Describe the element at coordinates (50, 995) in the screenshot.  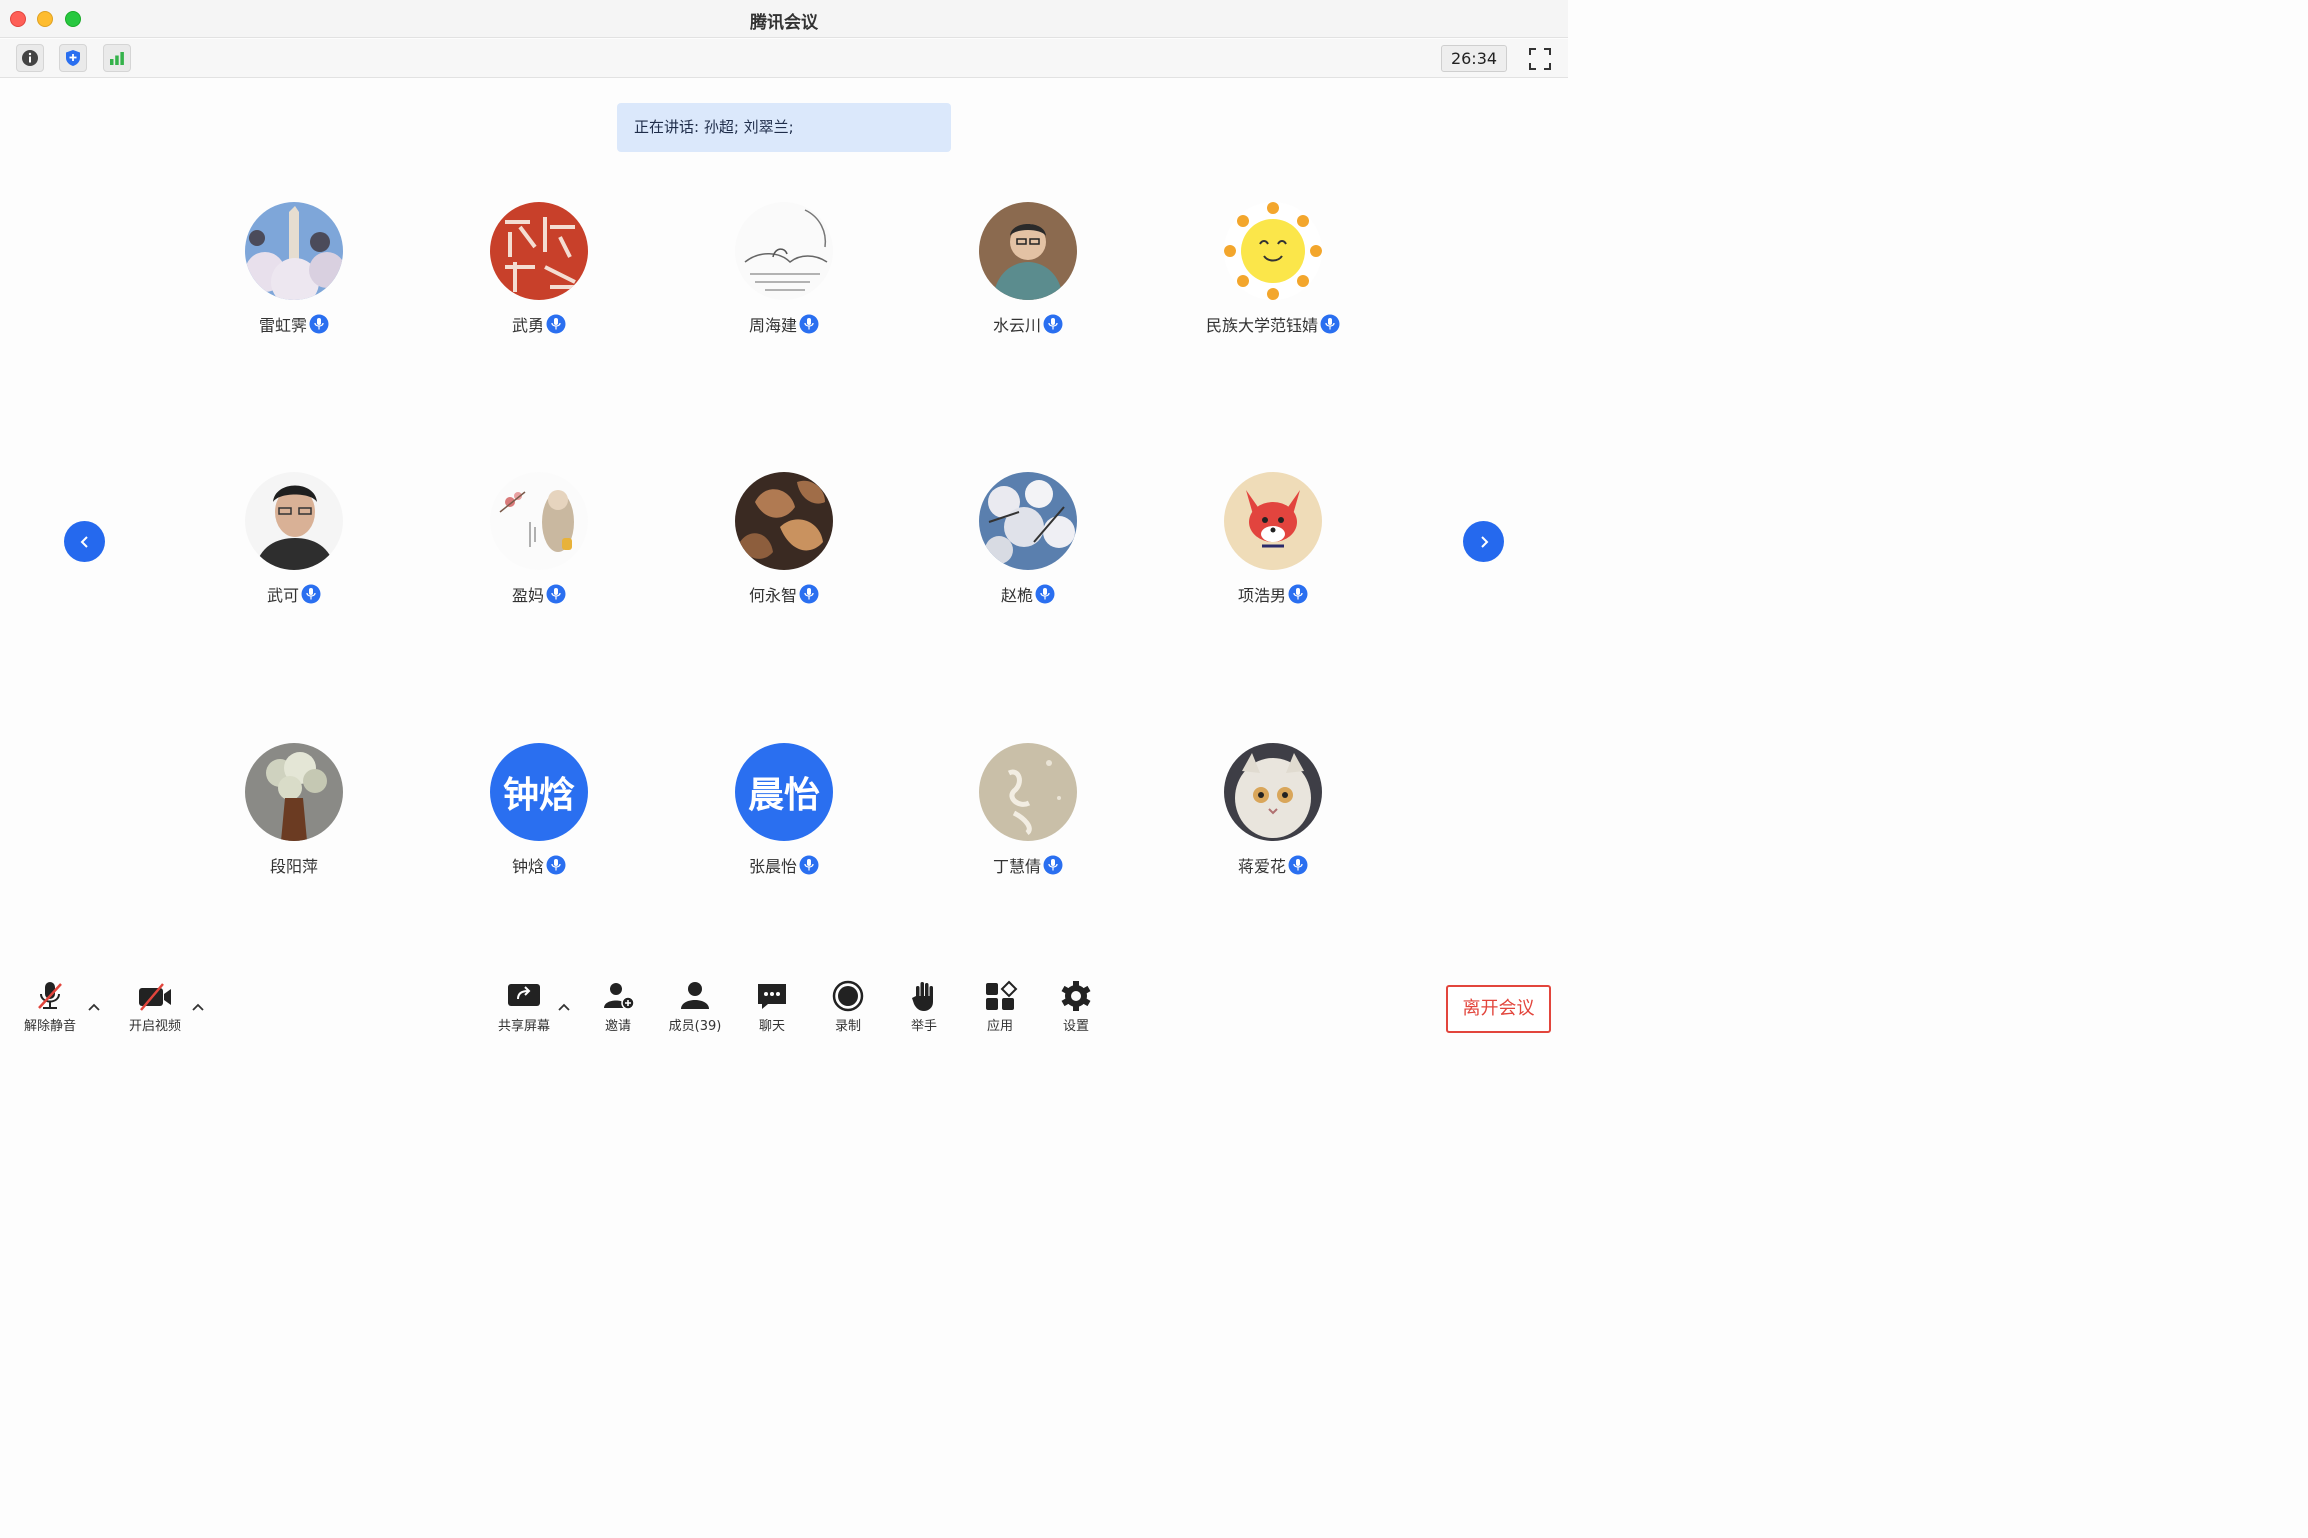
I see `mic-muted-icon` at that location.